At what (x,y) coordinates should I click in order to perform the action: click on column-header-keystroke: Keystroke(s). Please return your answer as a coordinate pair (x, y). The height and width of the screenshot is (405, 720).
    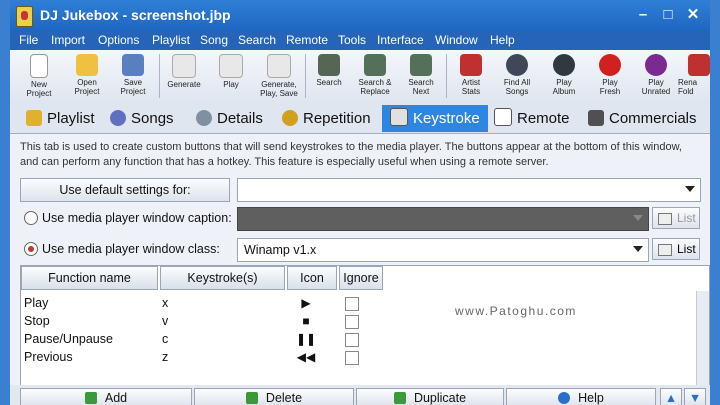
    Looking at the image, I should click on (222, 278).